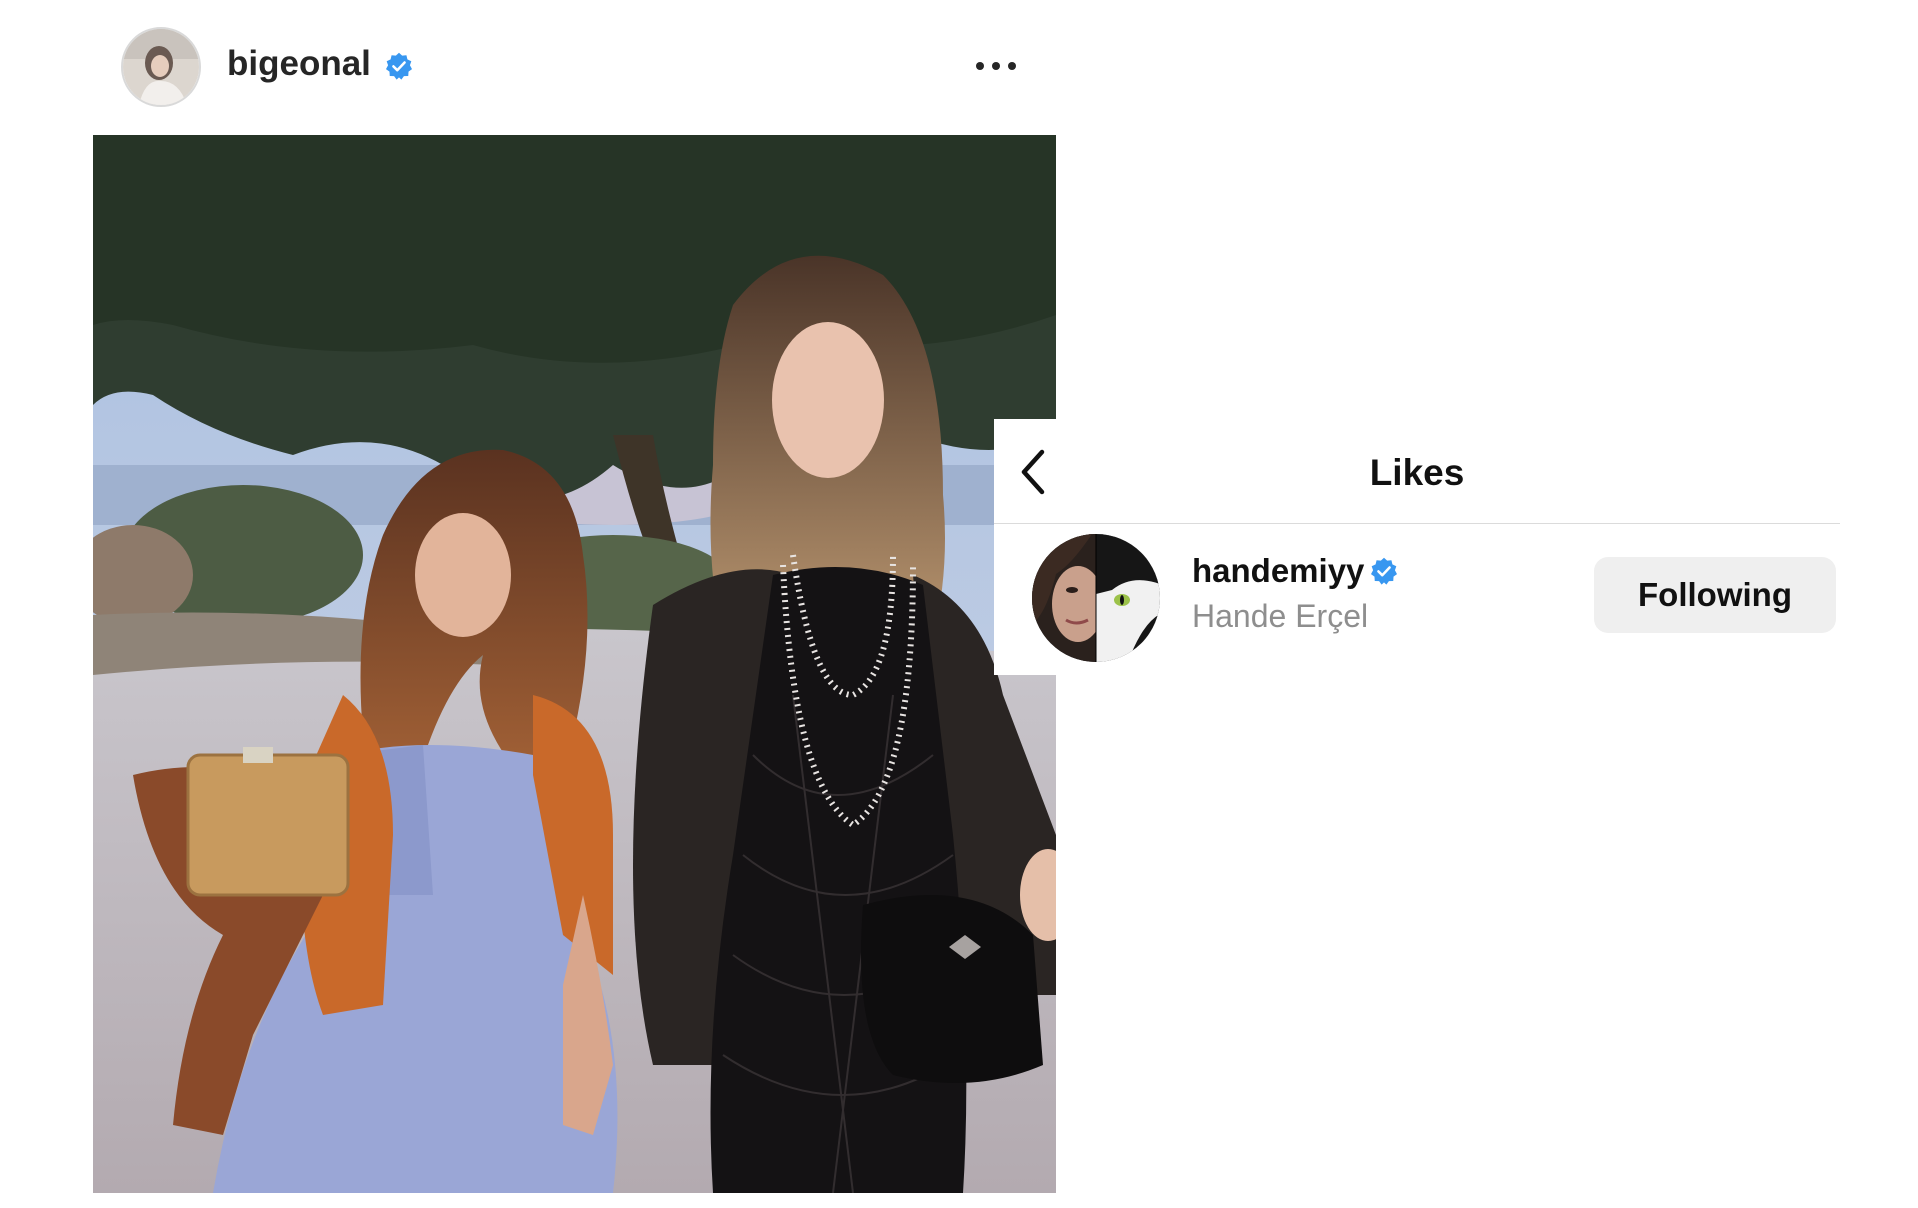  Describe the element at coordinates (1280, 616) in the screenshot. I see `liker-full-name: Hande Erçel` at that location.